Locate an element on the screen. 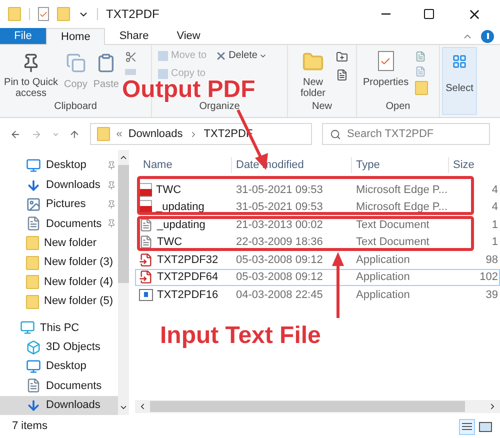 This screenshot has width=500, height=438. file-size: 102 is located at coordinates (488, 277).